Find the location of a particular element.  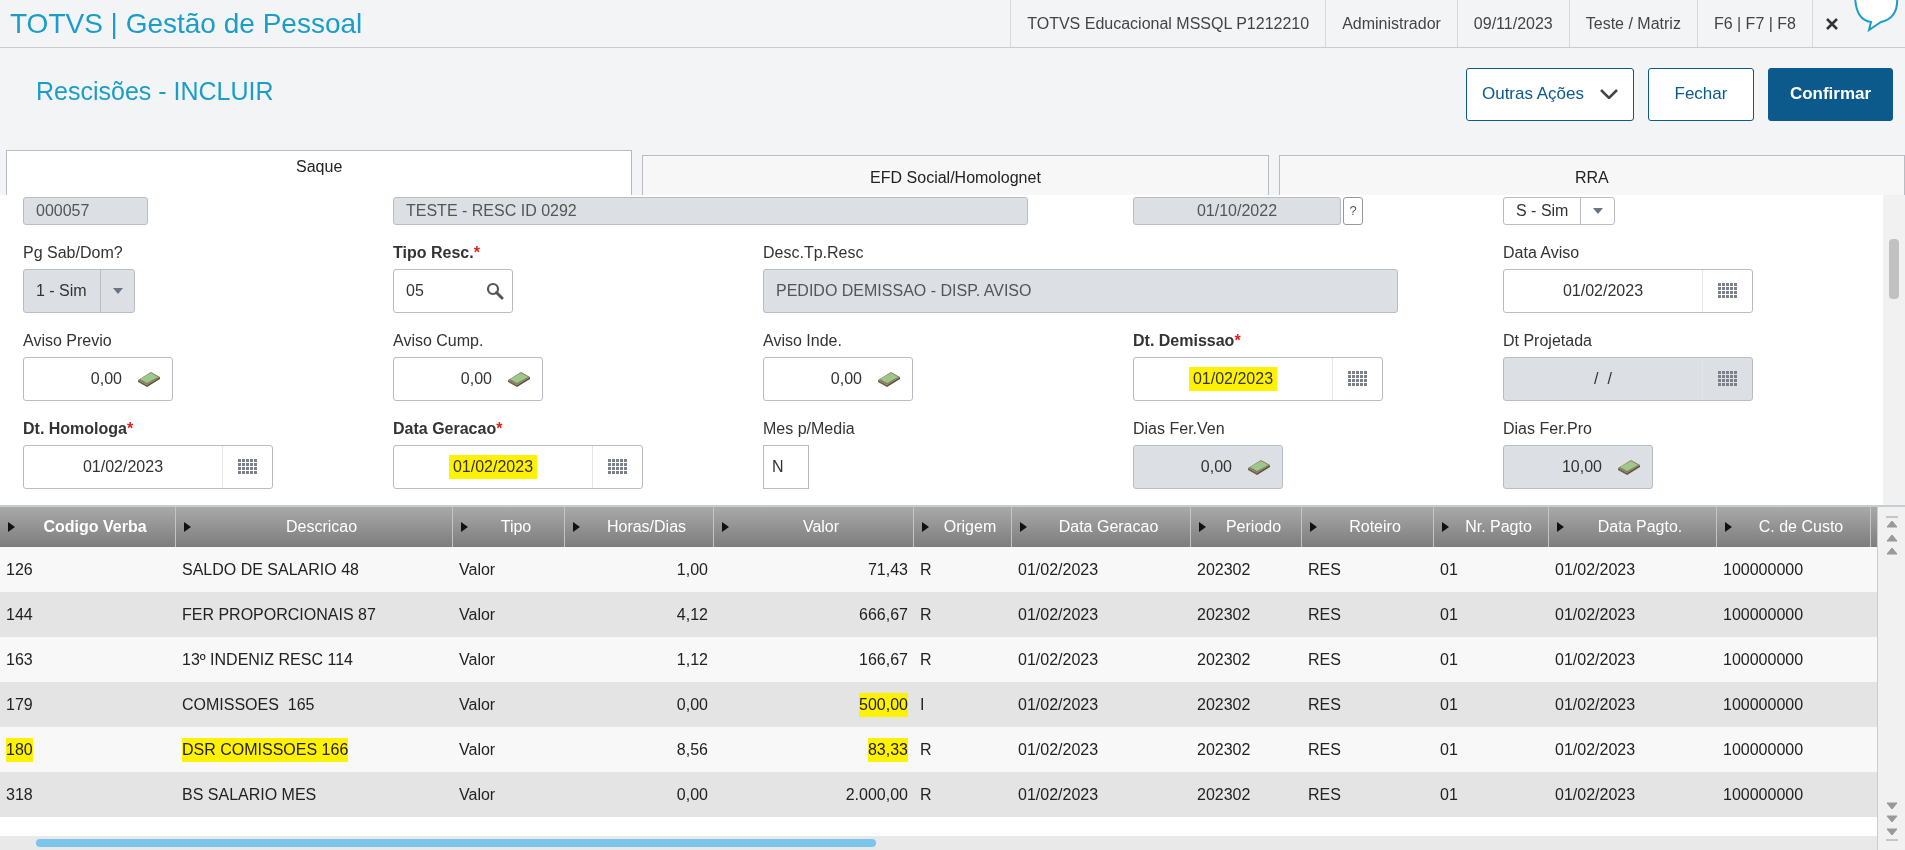

header-info: TOTVS Educacional MSSQL P1212210 is located at coordinates (1168, 23).